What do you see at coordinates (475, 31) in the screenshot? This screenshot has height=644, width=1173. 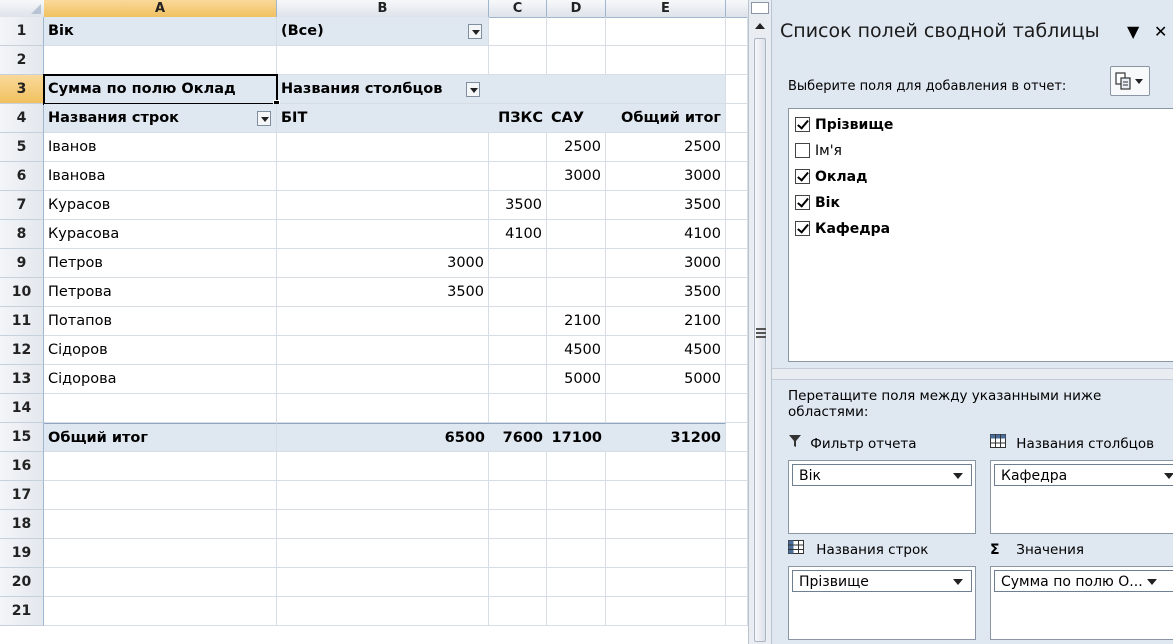 I see `filter-dropdown-button` at bounding box center [475, 31].